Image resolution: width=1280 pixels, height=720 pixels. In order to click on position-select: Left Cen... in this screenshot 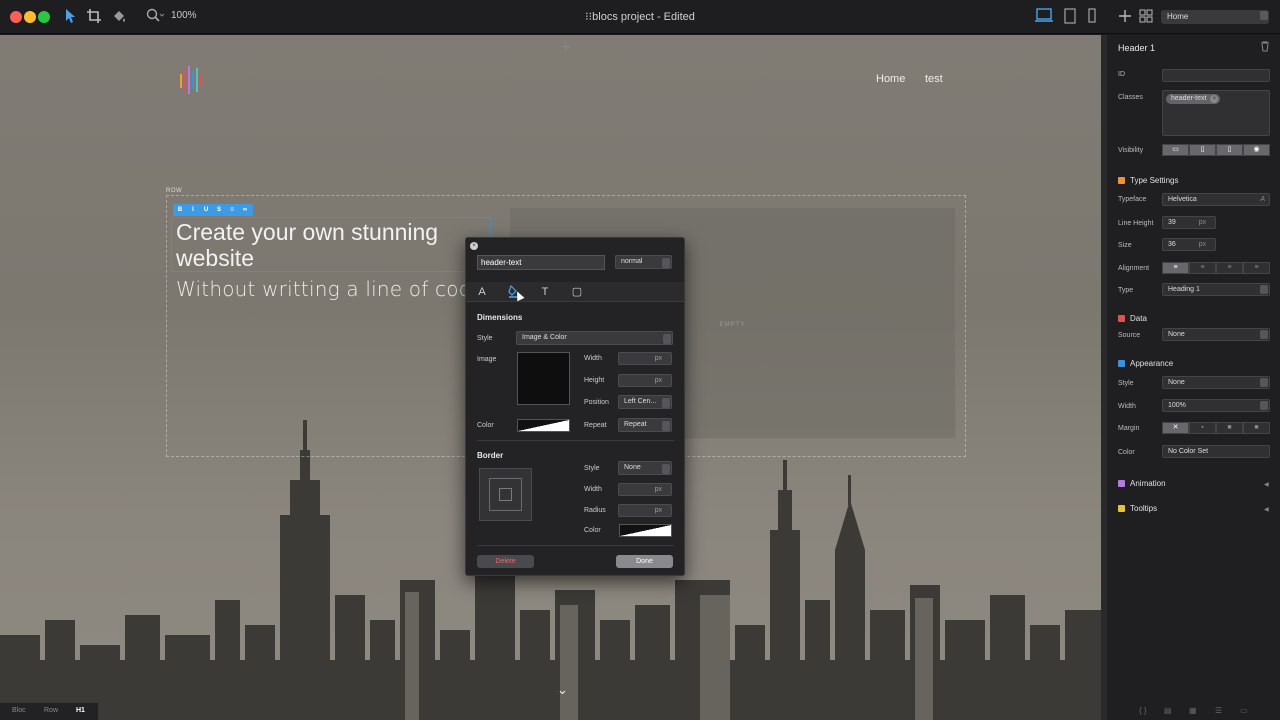, I will do `click(645, 402)`.